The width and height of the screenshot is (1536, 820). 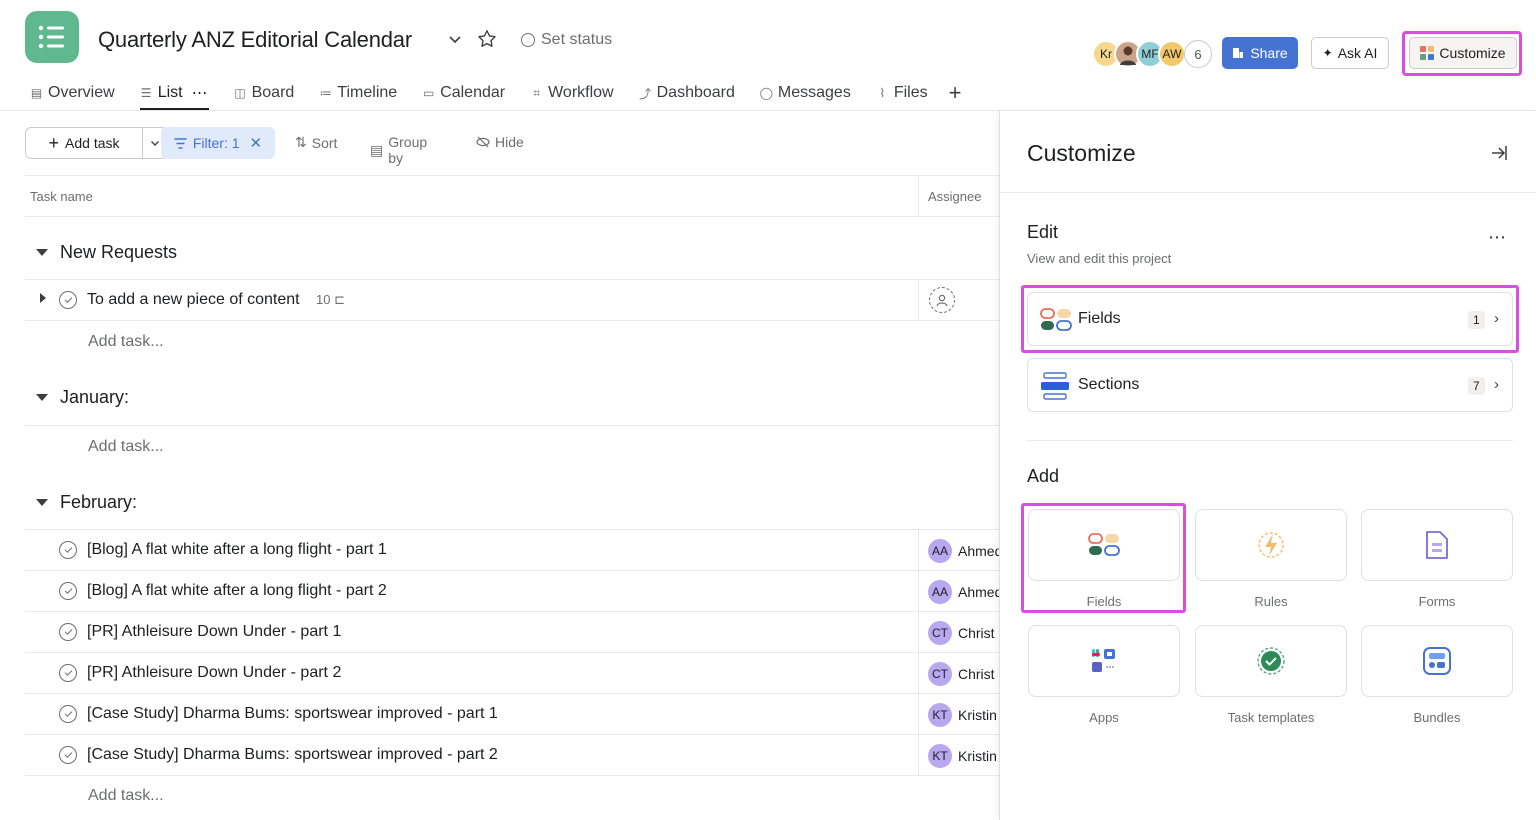 I want to click on edit-heading: Edit, so click(x=1043, y=232).